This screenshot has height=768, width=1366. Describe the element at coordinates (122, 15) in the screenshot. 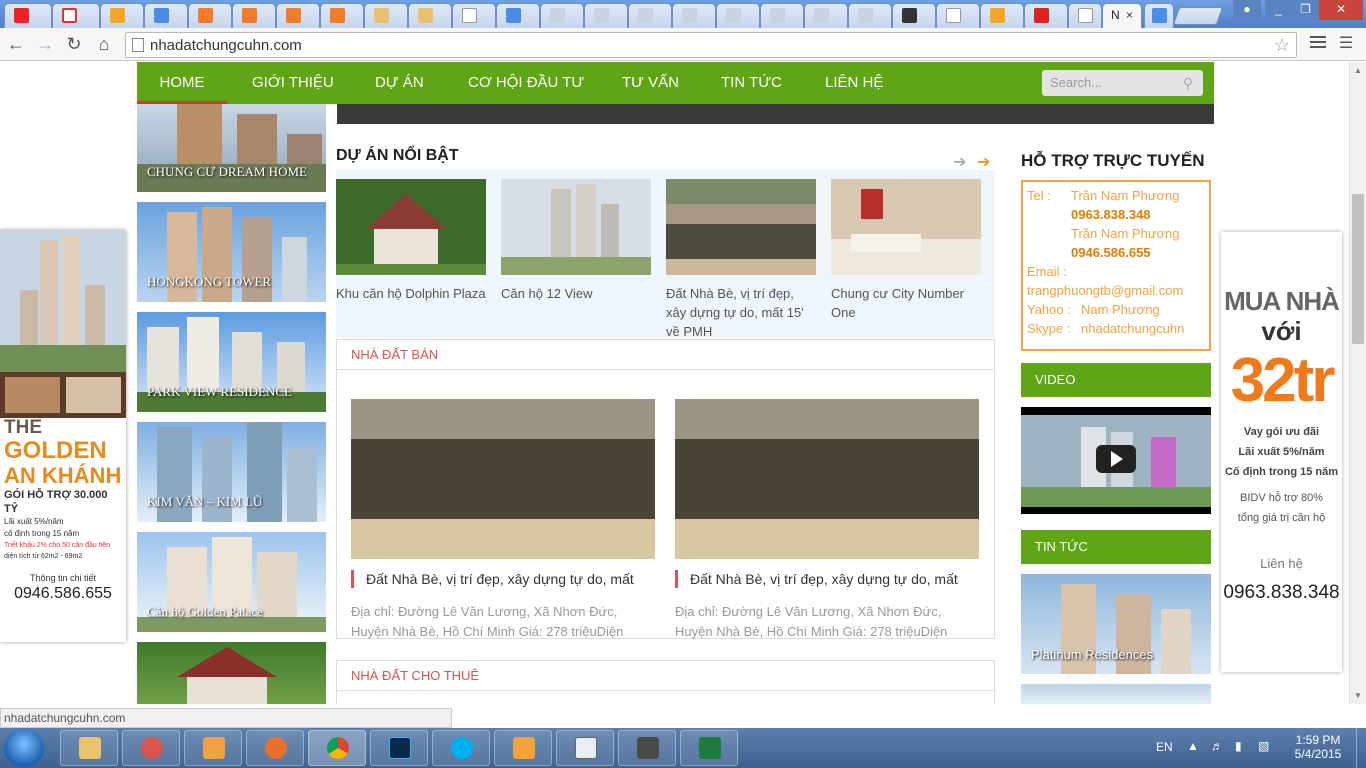

I see `tab-pma` at that location.